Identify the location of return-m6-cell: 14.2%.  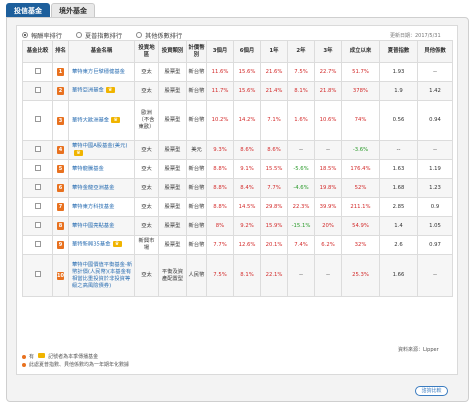
(247, 120).